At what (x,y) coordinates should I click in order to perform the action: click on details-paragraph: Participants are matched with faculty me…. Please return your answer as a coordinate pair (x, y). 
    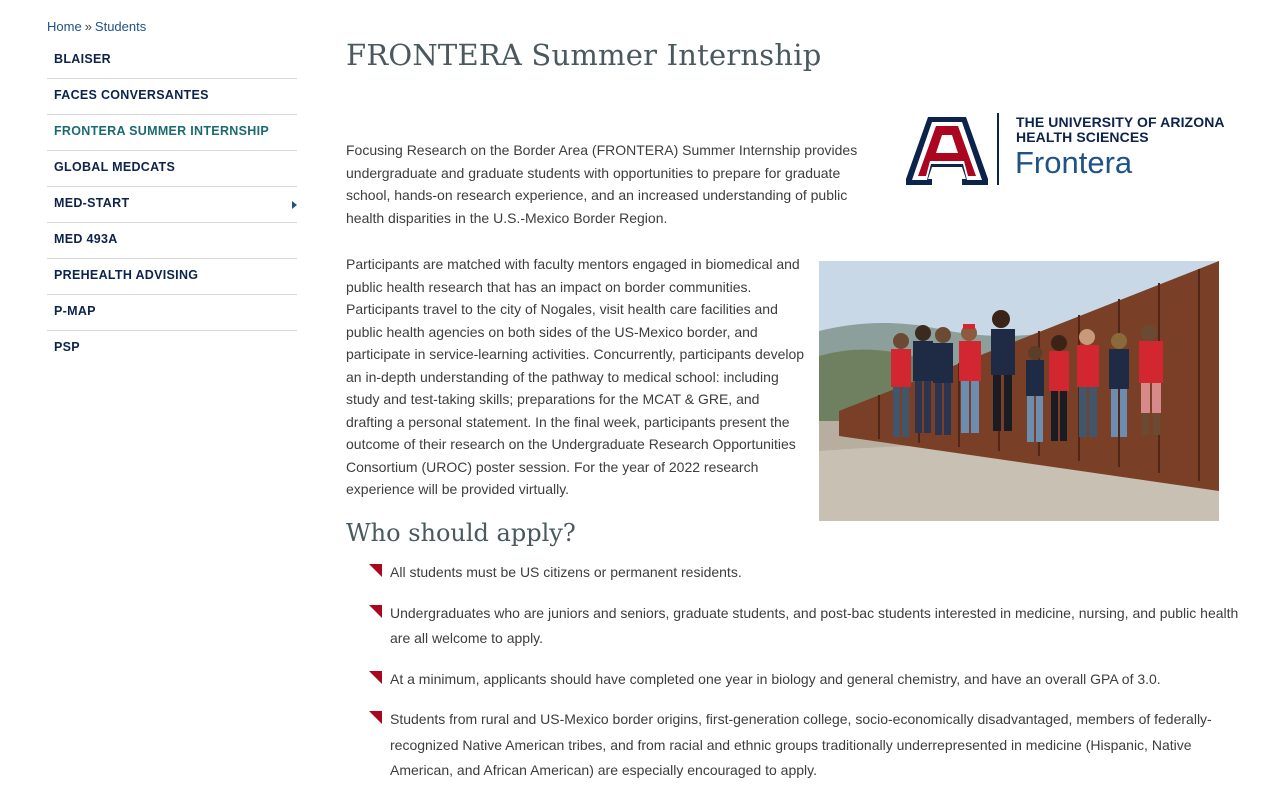
    Looking at the image, I should click on (575, 376).